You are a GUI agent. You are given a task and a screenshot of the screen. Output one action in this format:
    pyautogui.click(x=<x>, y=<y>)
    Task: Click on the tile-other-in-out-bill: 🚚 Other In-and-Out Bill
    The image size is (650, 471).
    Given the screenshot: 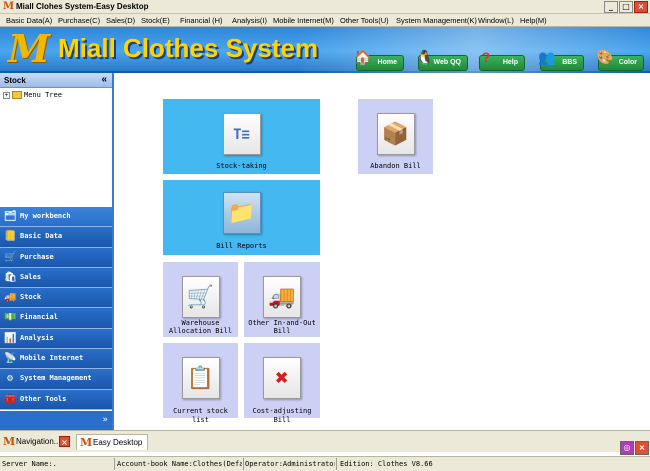 What is the action you would take?
    pyautogui.click(x=282, y=299)
    